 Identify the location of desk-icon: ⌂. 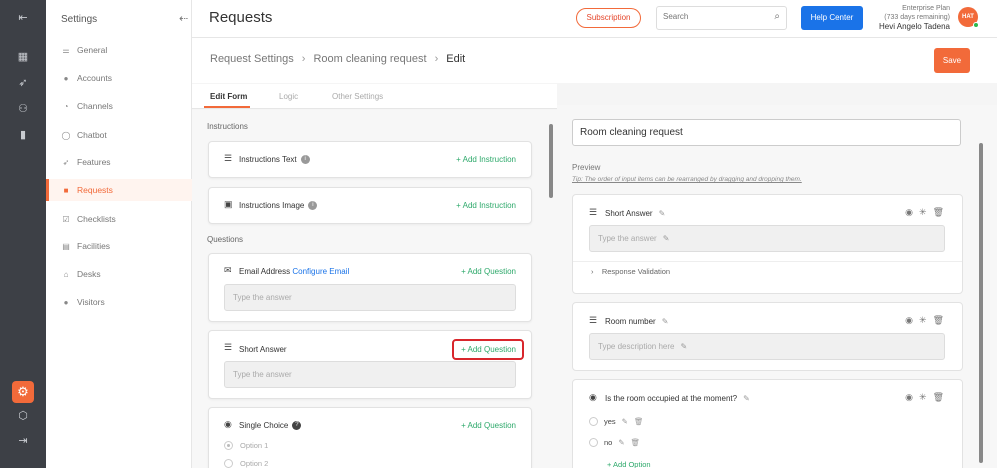
(66, 274).